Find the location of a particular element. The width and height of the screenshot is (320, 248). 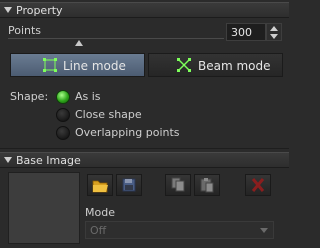

delete-button is located at coordinates (258, 185).